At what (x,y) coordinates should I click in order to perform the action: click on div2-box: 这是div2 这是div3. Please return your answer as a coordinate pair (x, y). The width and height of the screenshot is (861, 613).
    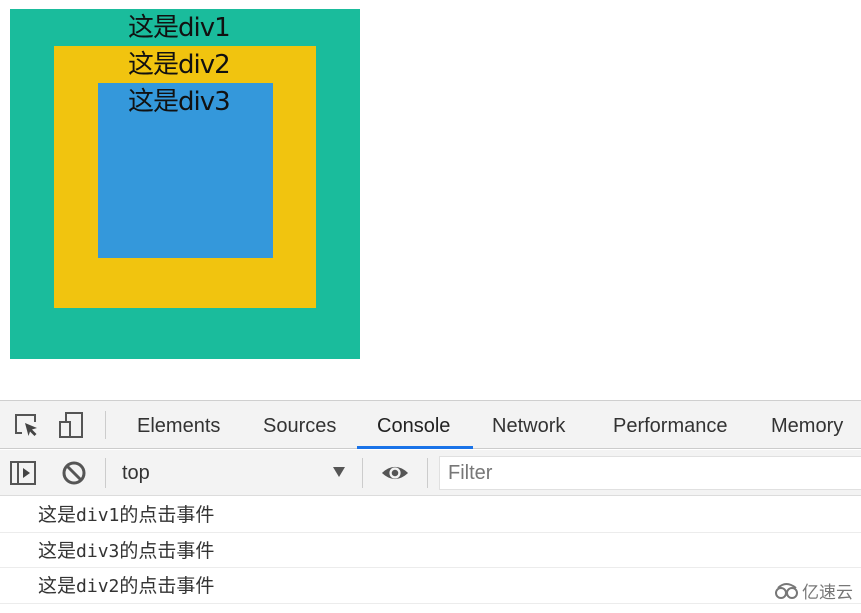
    Looking at the image, I should click on (185, 177).